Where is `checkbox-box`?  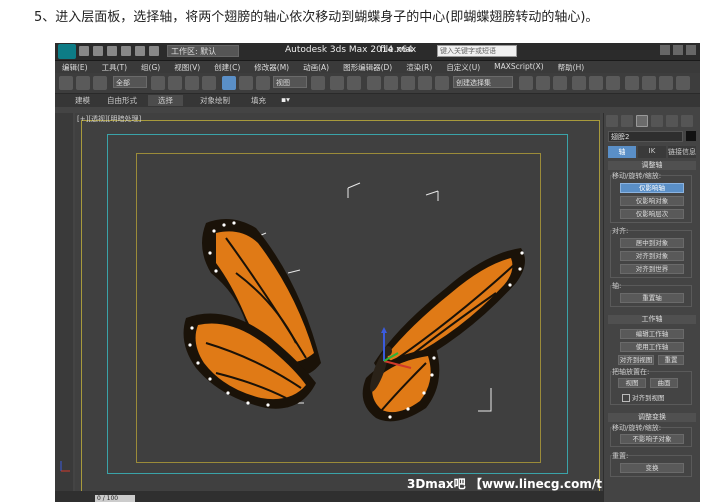 checkbox-box is located at coordinates (626, 398).